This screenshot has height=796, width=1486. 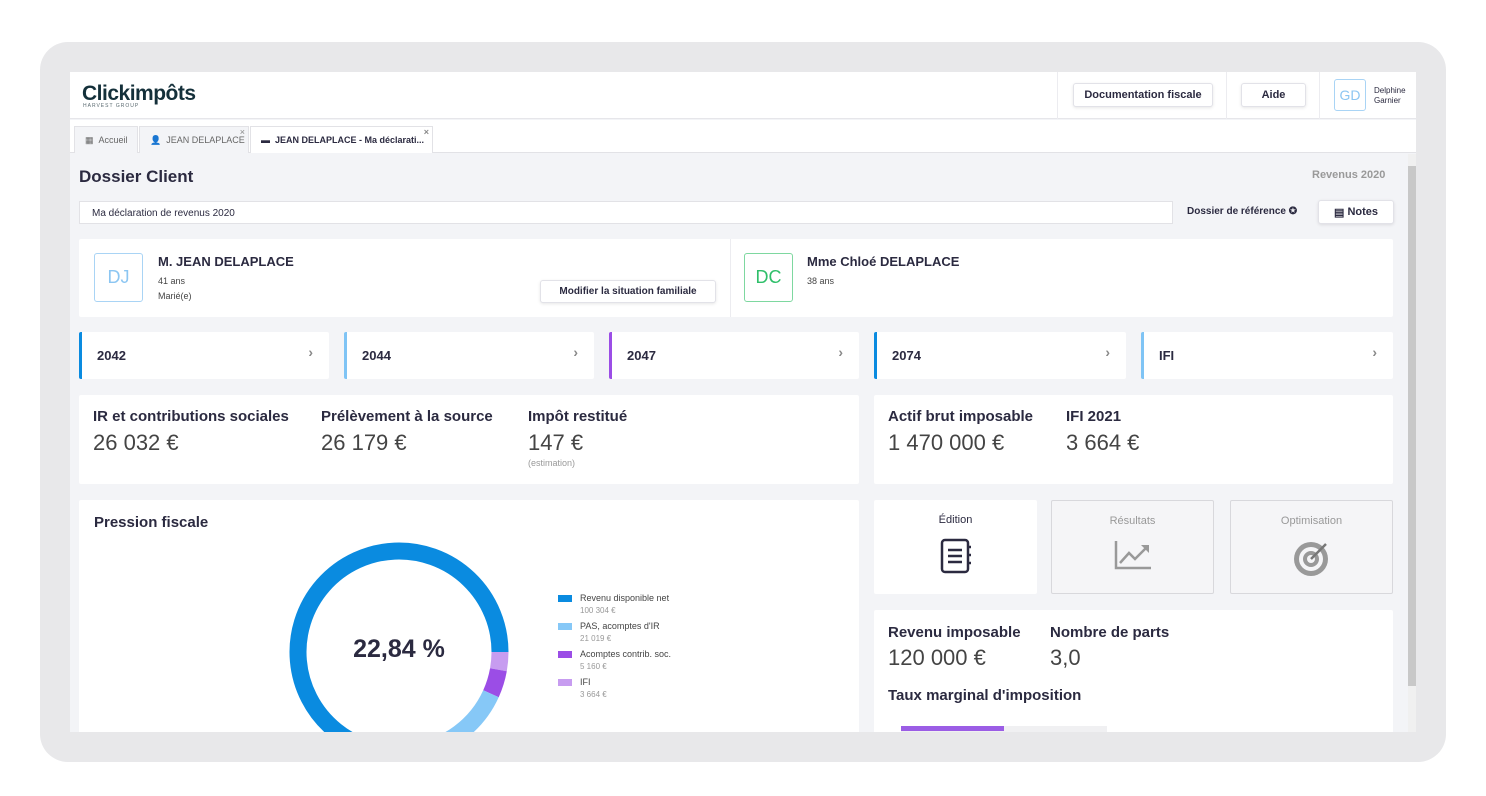 What do you see at coordinates (111, 106) in the screenshot?
I see `logo-subtitle: HARVEST GROUP` at bounding box center [111, 106].